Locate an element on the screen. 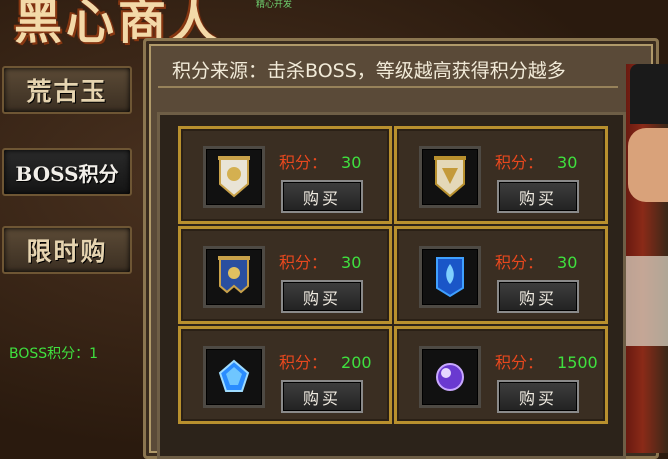 The height and width of the screenshot is (459, 668). panel-divider is located at coordinates (388, 94).